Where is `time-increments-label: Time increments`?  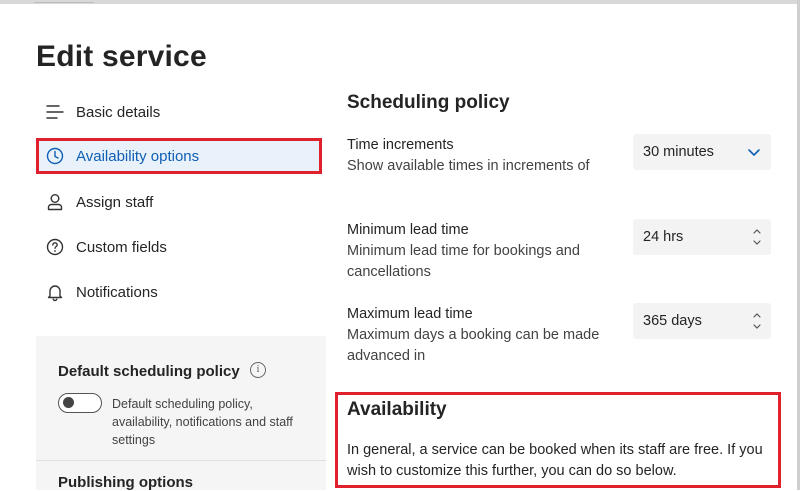
time-increments-label: Time increments is located at coordinates (400, 145).